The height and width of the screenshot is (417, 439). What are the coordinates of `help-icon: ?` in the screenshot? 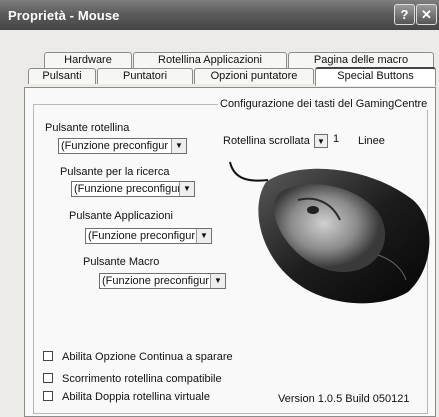 It's located at (404, 14).